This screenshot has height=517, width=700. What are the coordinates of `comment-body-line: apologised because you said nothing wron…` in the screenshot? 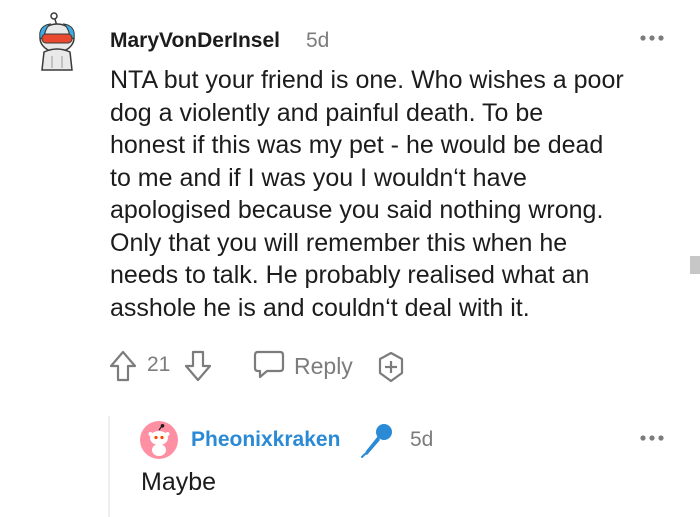 It's located at (357, 210).